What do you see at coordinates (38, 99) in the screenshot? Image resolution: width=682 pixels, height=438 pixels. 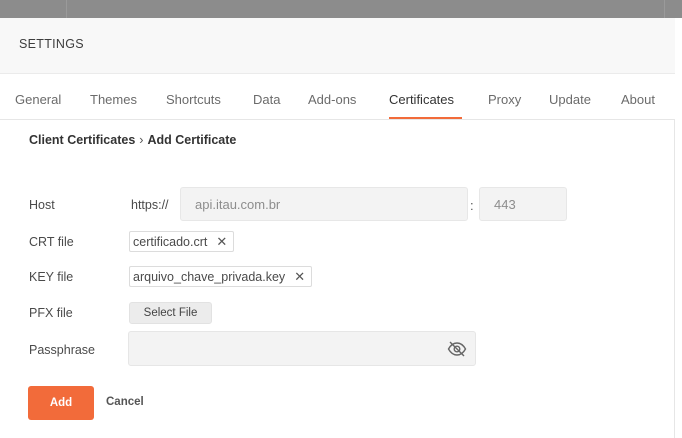 I see `tab-general: General` at bounding box center [38, 99].